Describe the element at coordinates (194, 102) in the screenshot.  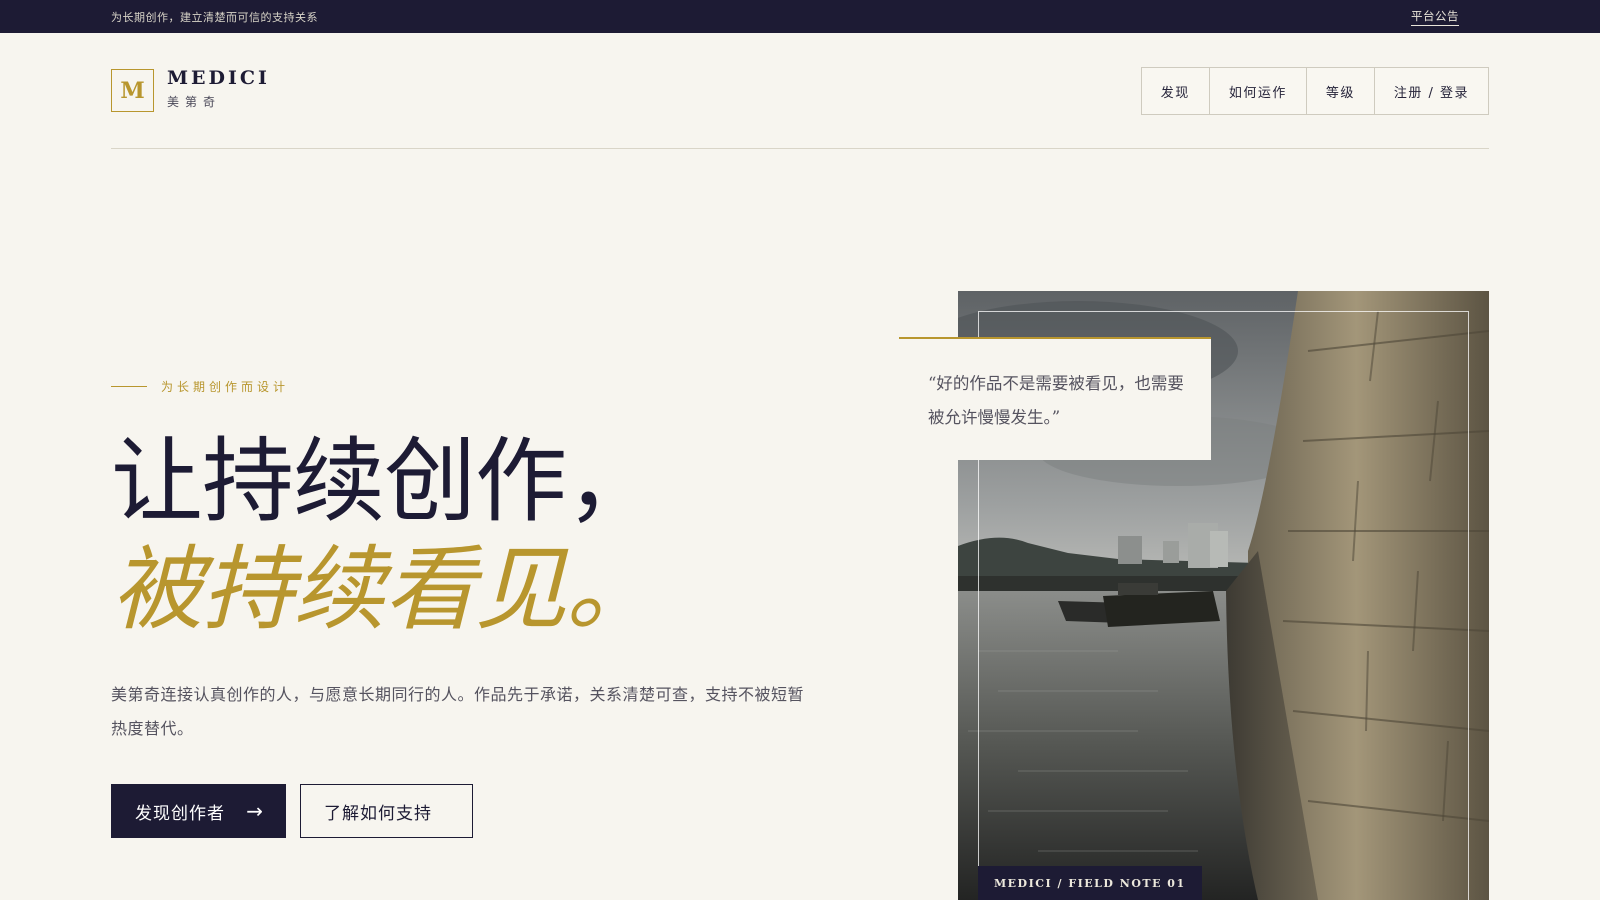
I see `brand-name-cn: 美第奇` at that location.